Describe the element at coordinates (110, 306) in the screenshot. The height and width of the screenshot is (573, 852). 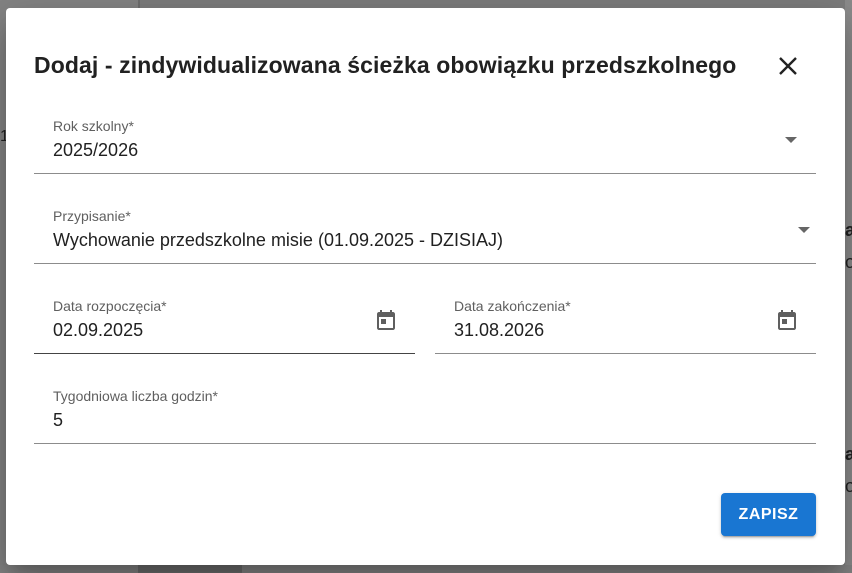
I see `start-date-label: Data rozpoczęcia*` at that location.